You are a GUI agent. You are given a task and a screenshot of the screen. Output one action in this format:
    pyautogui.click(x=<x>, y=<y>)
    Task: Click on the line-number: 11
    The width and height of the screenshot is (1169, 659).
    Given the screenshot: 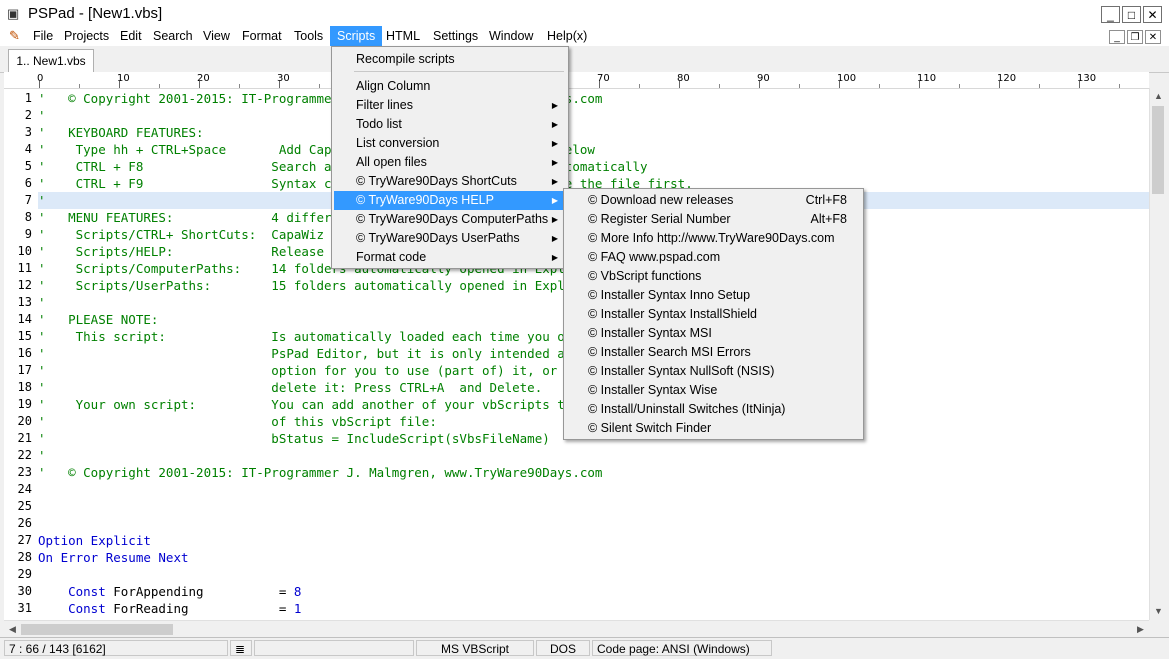 What is the action you would take?
    pyautogui.click(x=24, y=267)
    